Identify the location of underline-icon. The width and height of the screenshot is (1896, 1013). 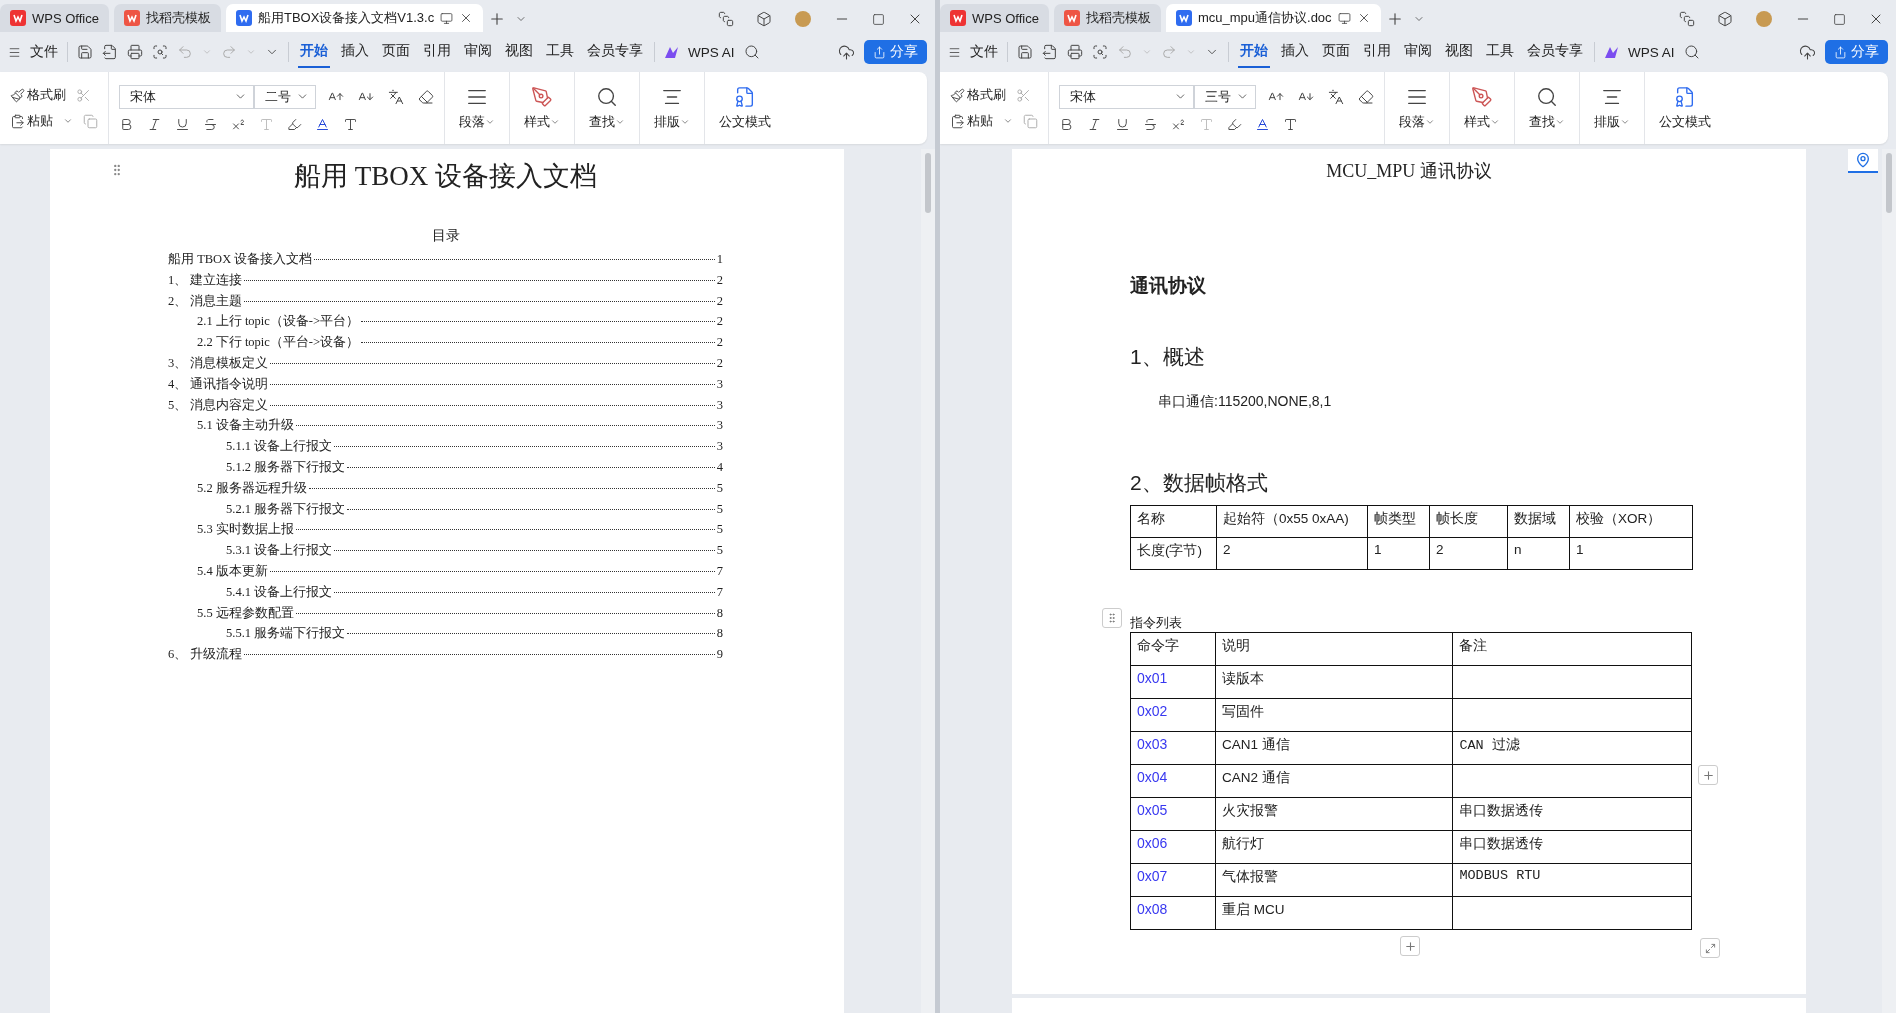
(1122, 124).